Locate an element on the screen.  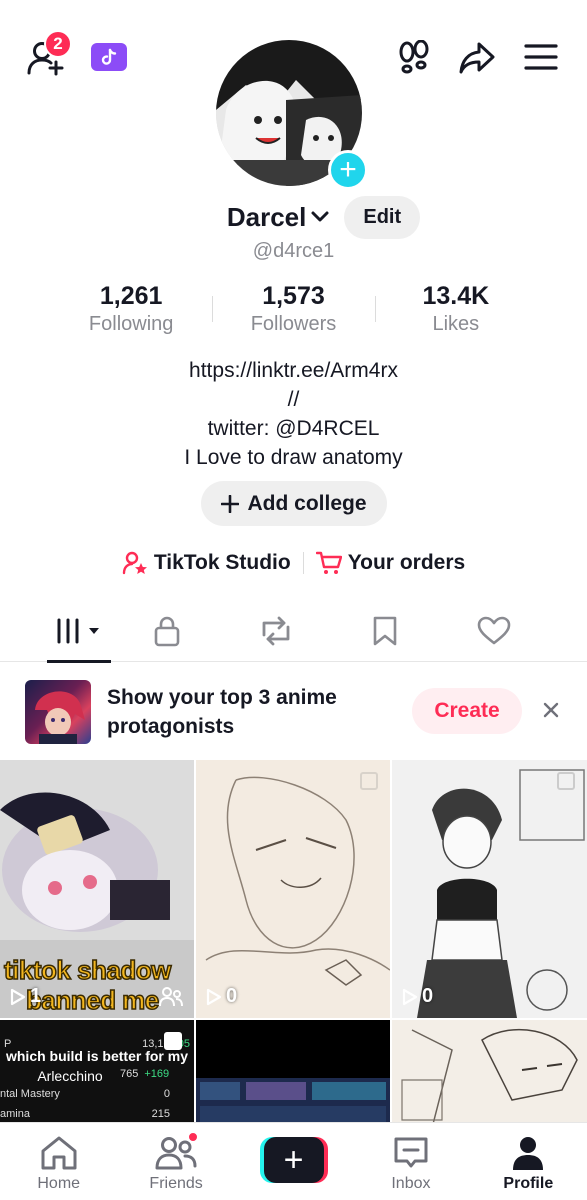
nav-friends: Friends is located at coordinates (175, 1161).